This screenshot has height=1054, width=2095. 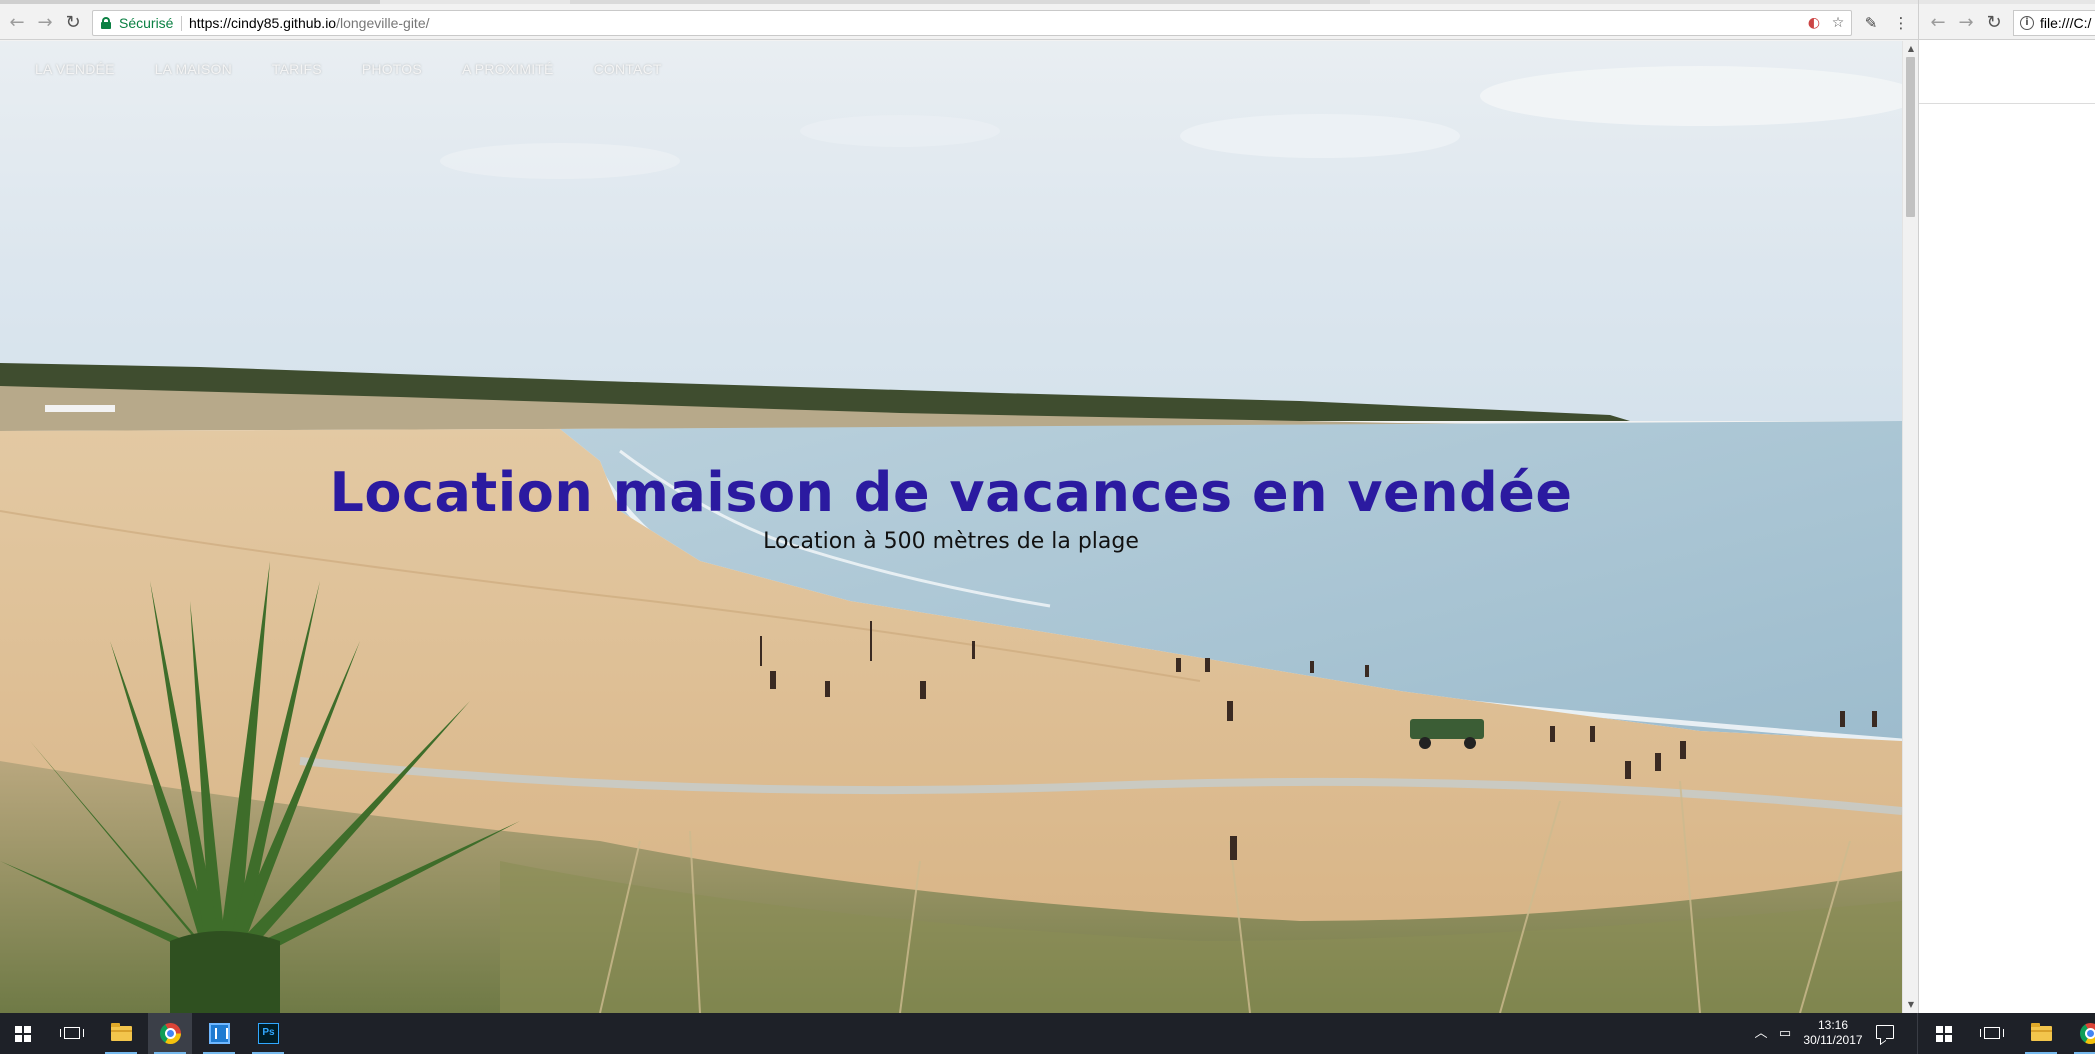 I want to click on url-path: /longeville-gite/, so click(x=383, y=23).